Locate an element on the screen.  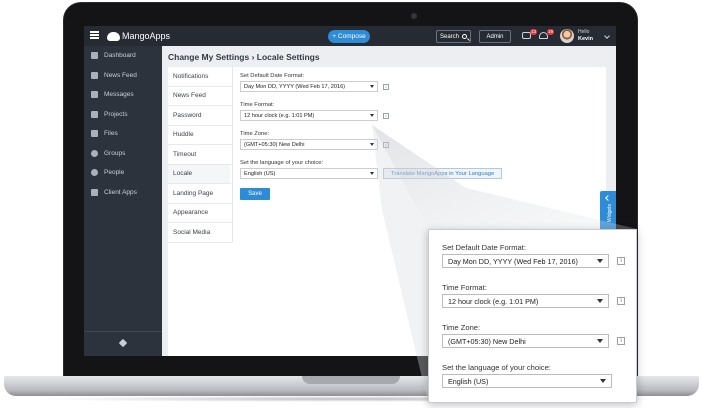
time-zone-select: (GMT+05:30) New Delhi is located at coordinates (309, 144).